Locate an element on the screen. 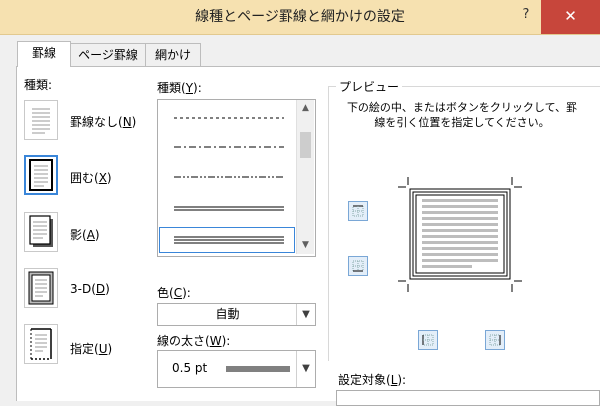 The width and height of the screenshot is (600, 406). line-style-double is located at coordinates (227, 208).